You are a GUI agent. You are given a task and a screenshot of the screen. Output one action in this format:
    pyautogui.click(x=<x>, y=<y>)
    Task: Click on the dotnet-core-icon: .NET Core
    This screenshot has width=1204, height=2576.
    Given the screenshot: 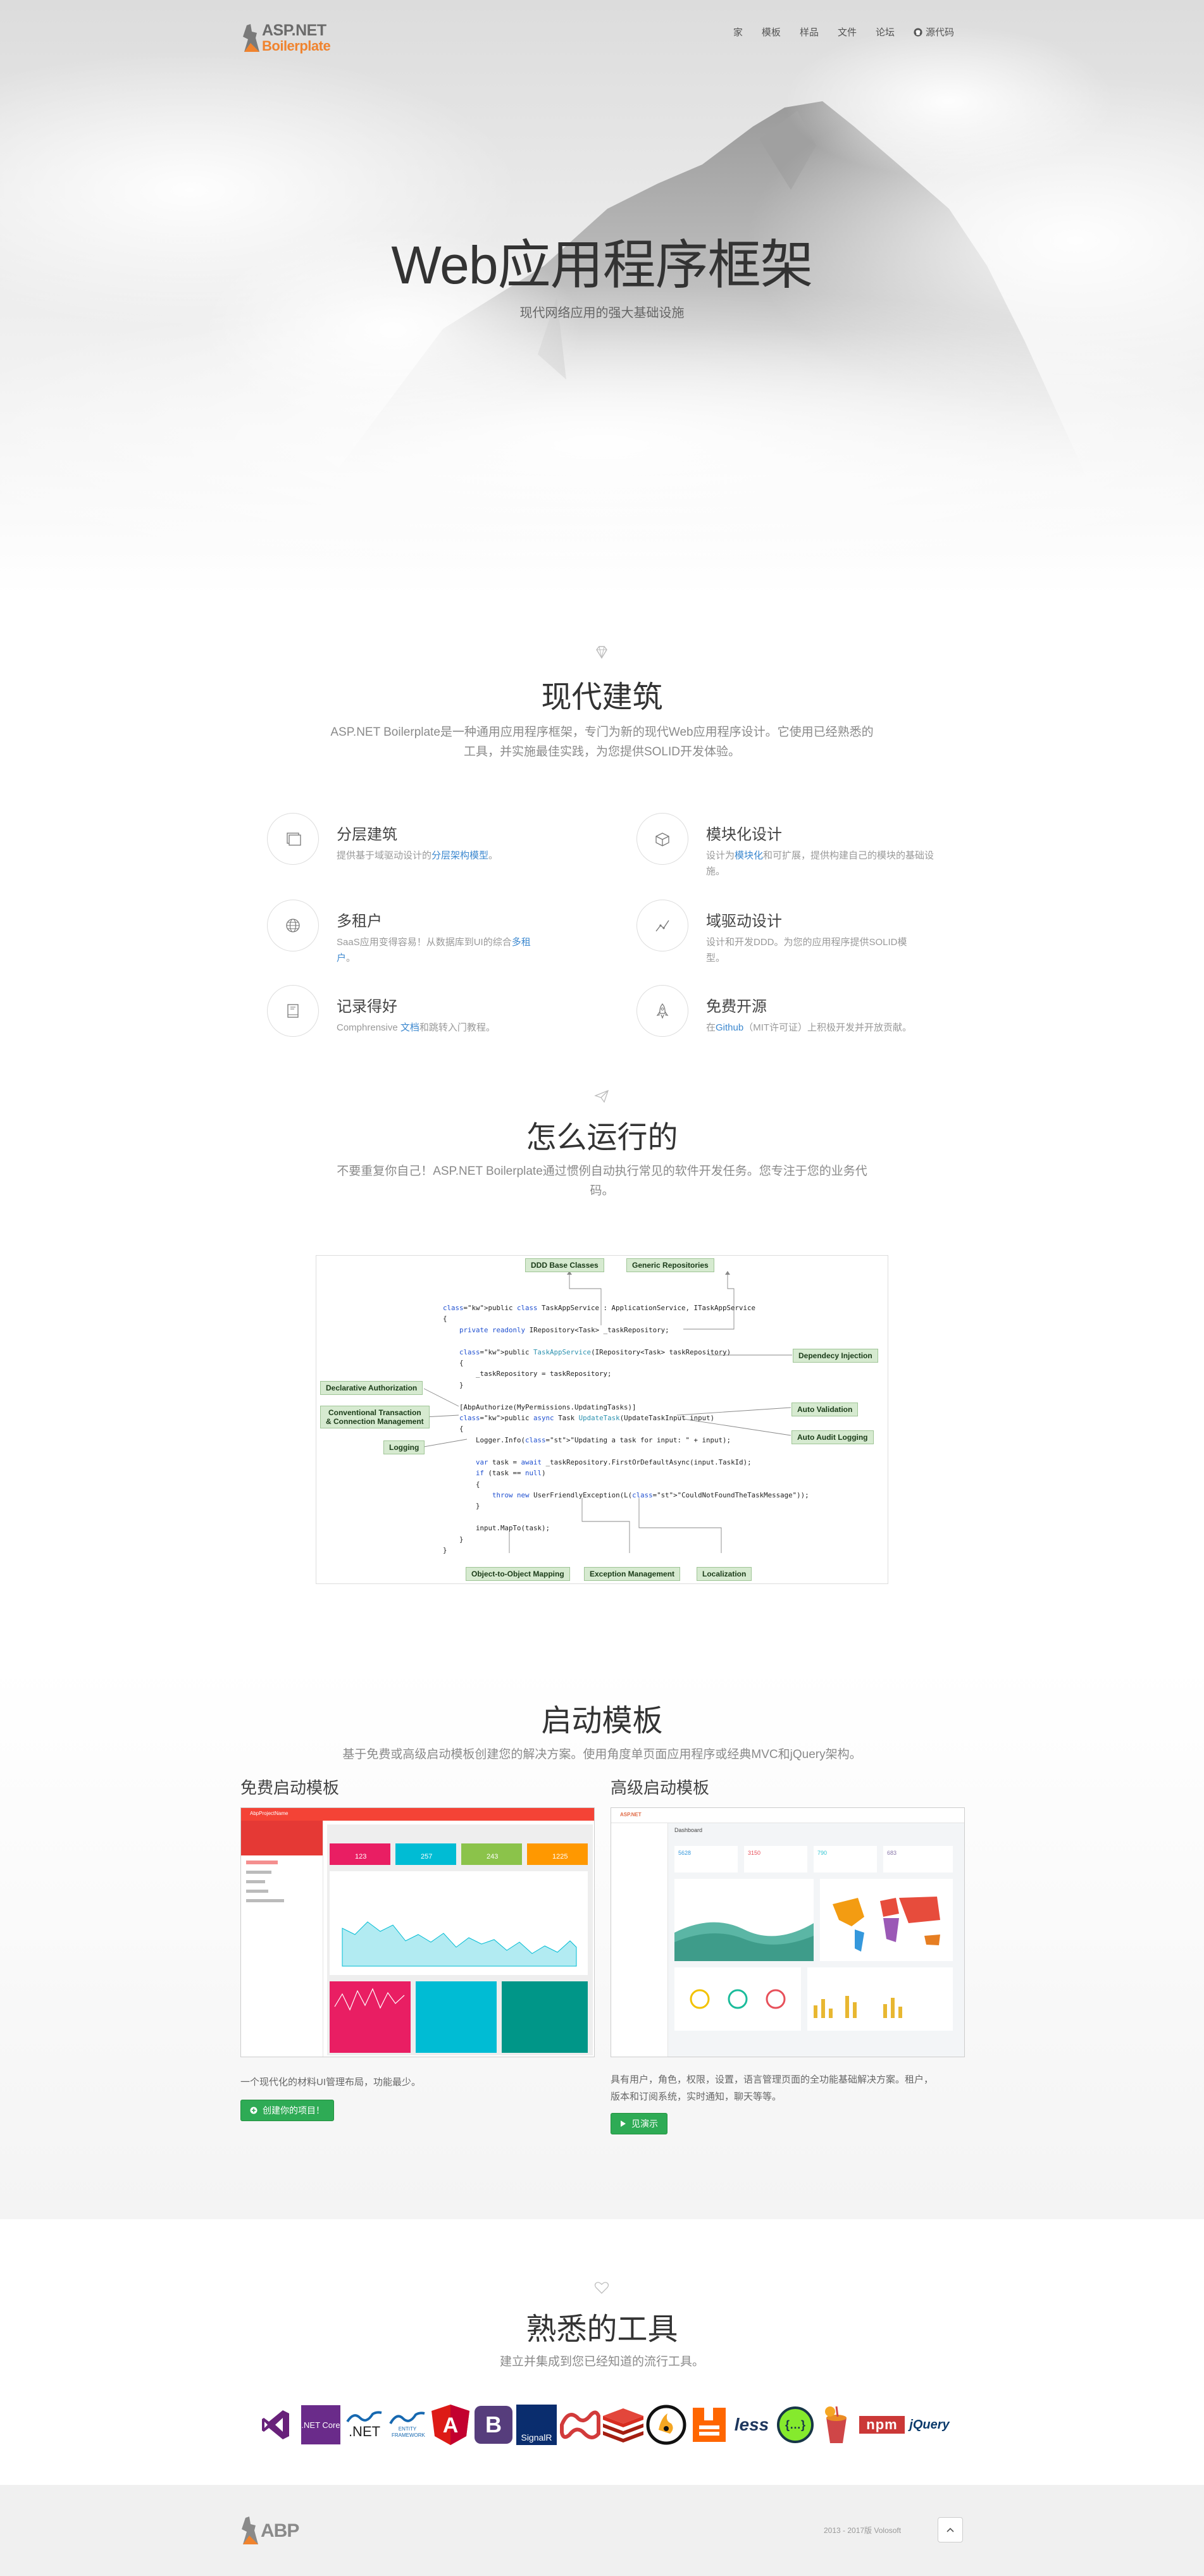 What is the action you would take?
    pyautogui.click(x=320, y=2425)
    